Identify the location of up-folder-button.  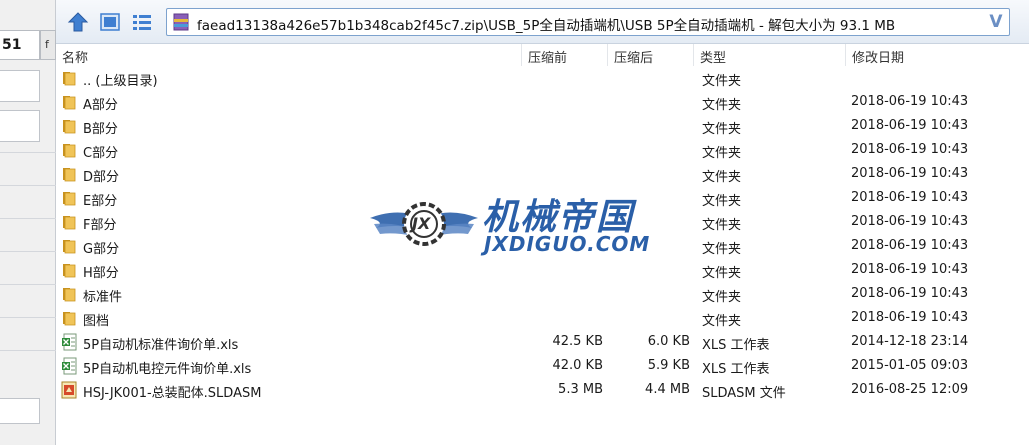
(78, 22).